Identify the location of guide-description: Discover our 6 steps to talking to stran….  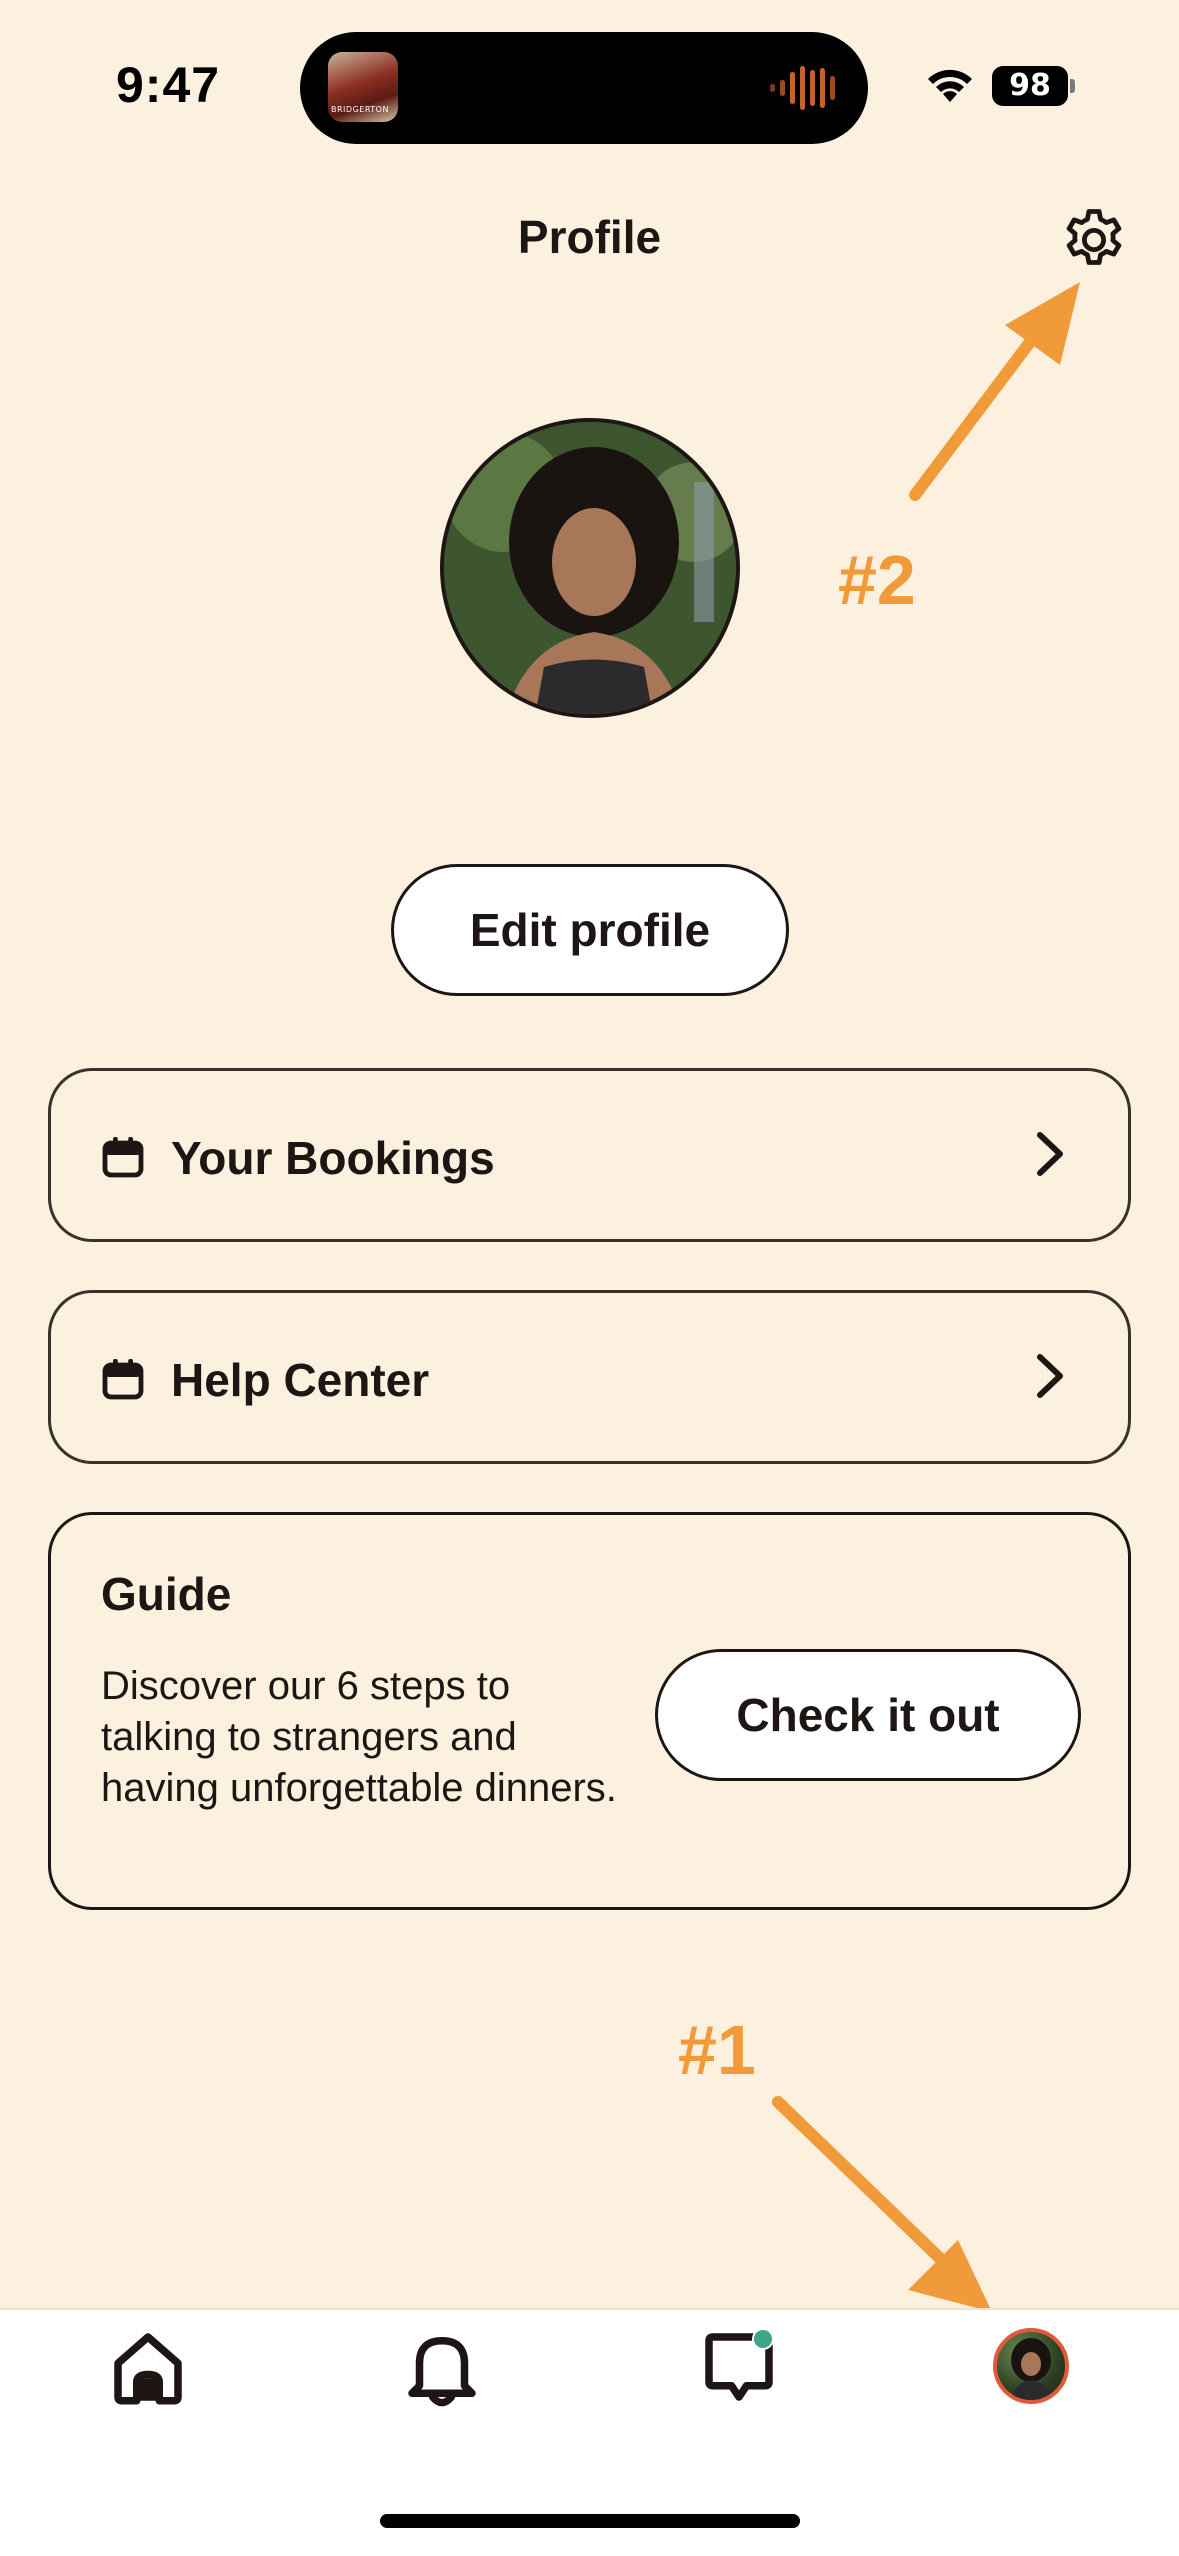
(359, 1737).